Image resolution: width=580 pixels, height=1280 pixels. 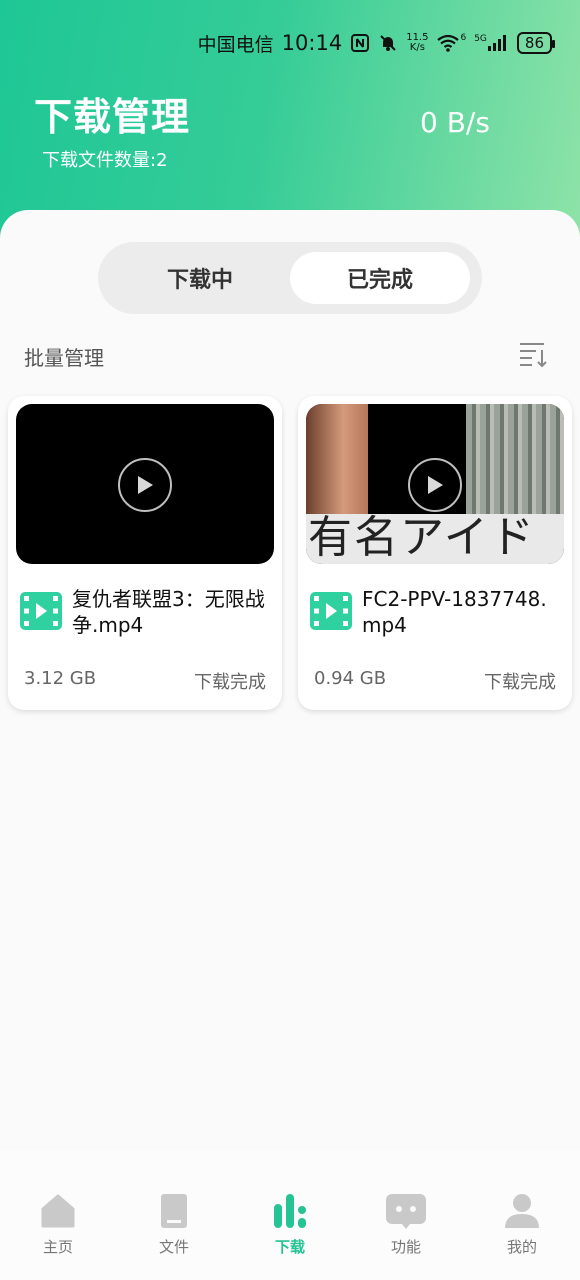 What do you see at coordinates (406, 1211) in the screenshot?
I see `chat-icon` at bounding box center [406, 1211].